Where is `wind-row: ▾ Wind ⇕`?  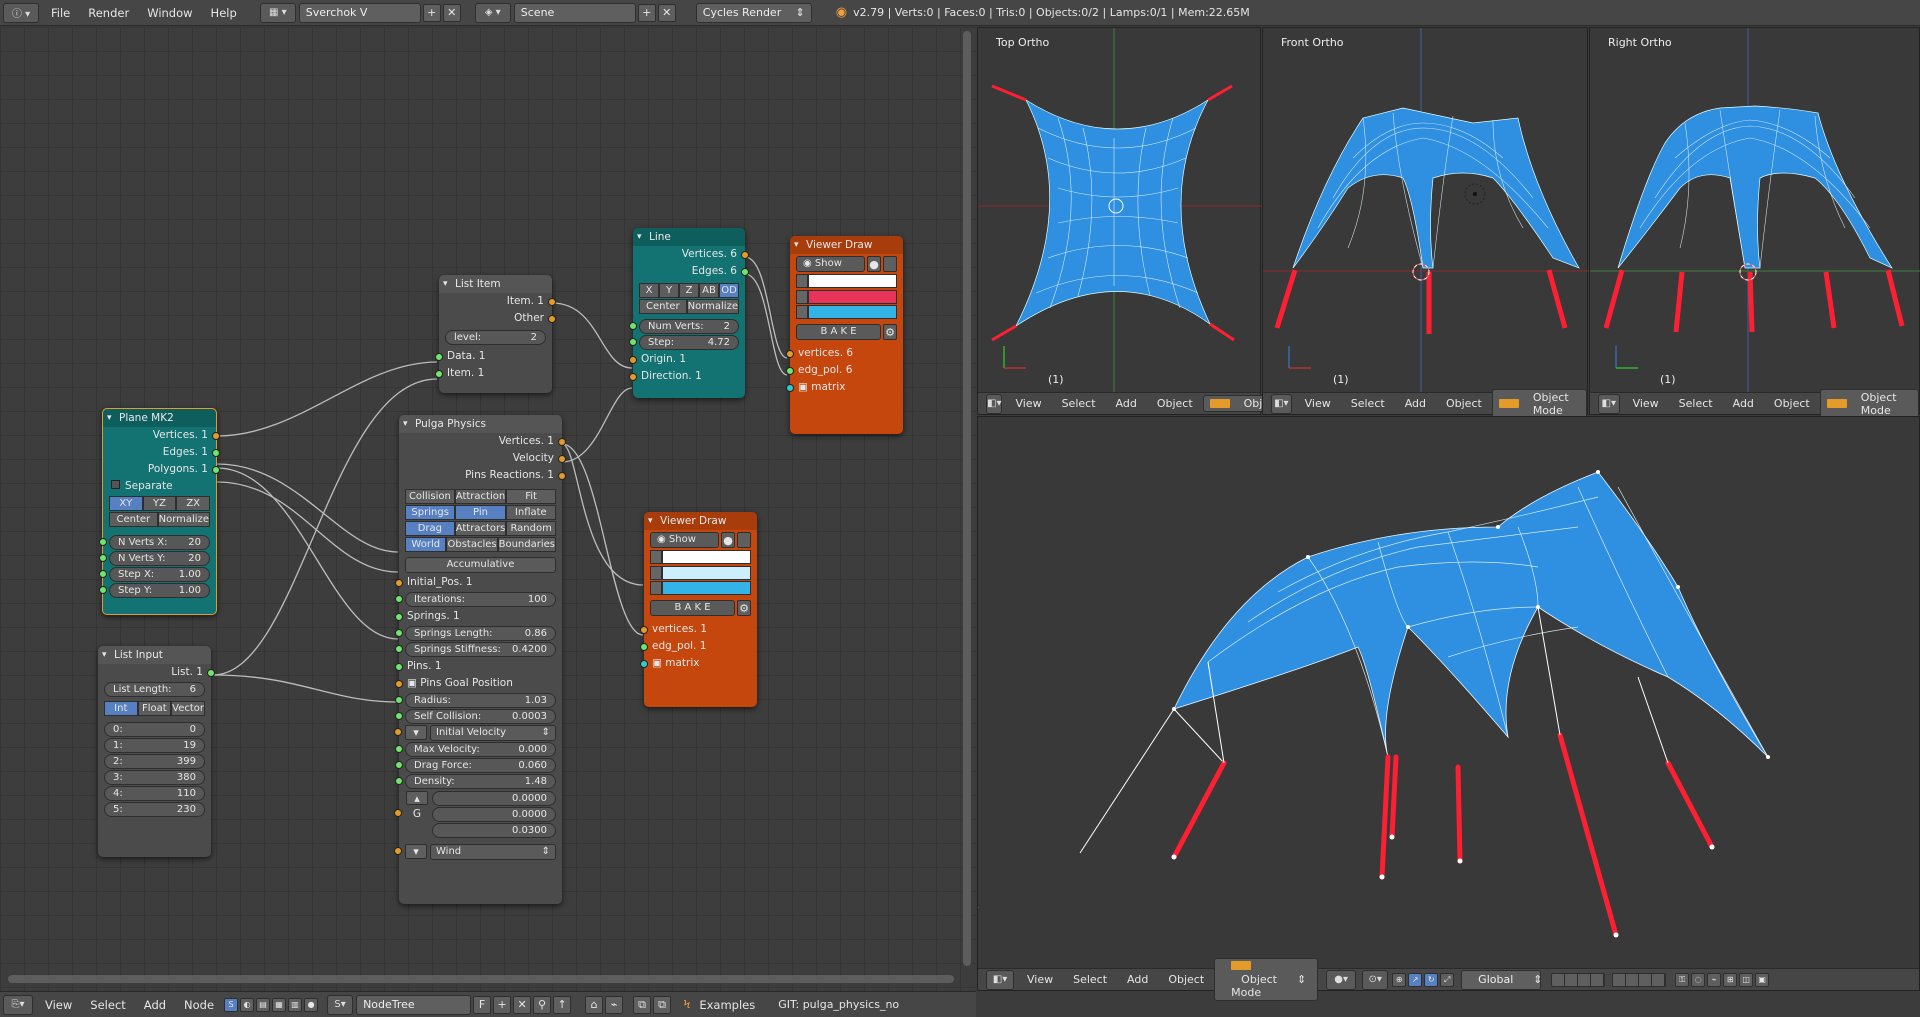 wind-row: ▾ Wind ⇕ is located at coordinates (475, 852).